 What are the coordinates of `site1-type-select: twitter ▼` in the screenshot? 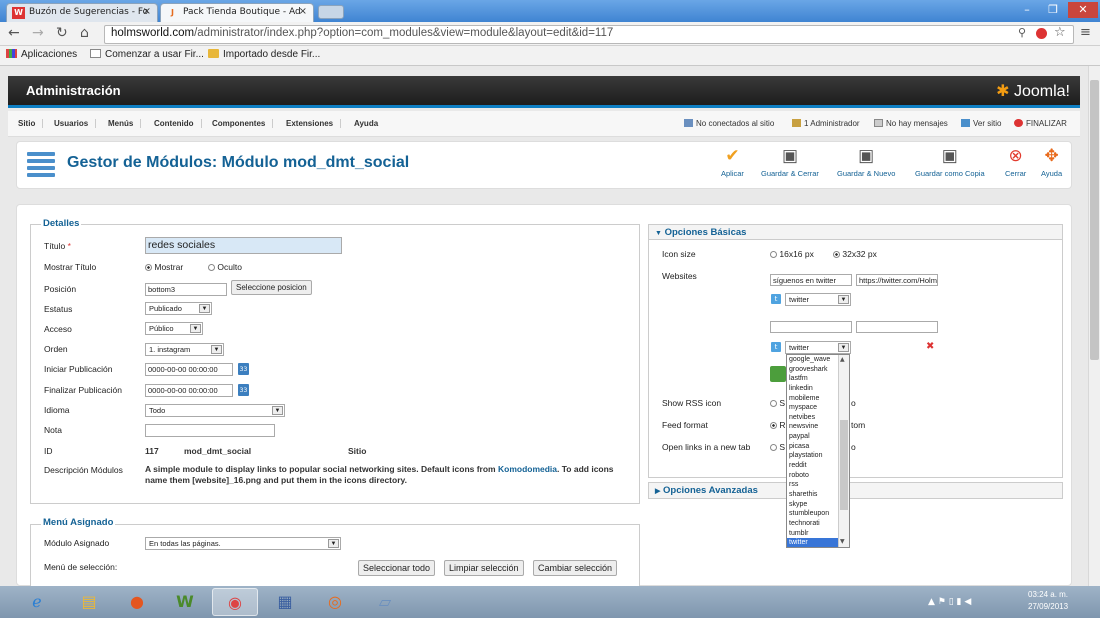 It's located at (818, 299).